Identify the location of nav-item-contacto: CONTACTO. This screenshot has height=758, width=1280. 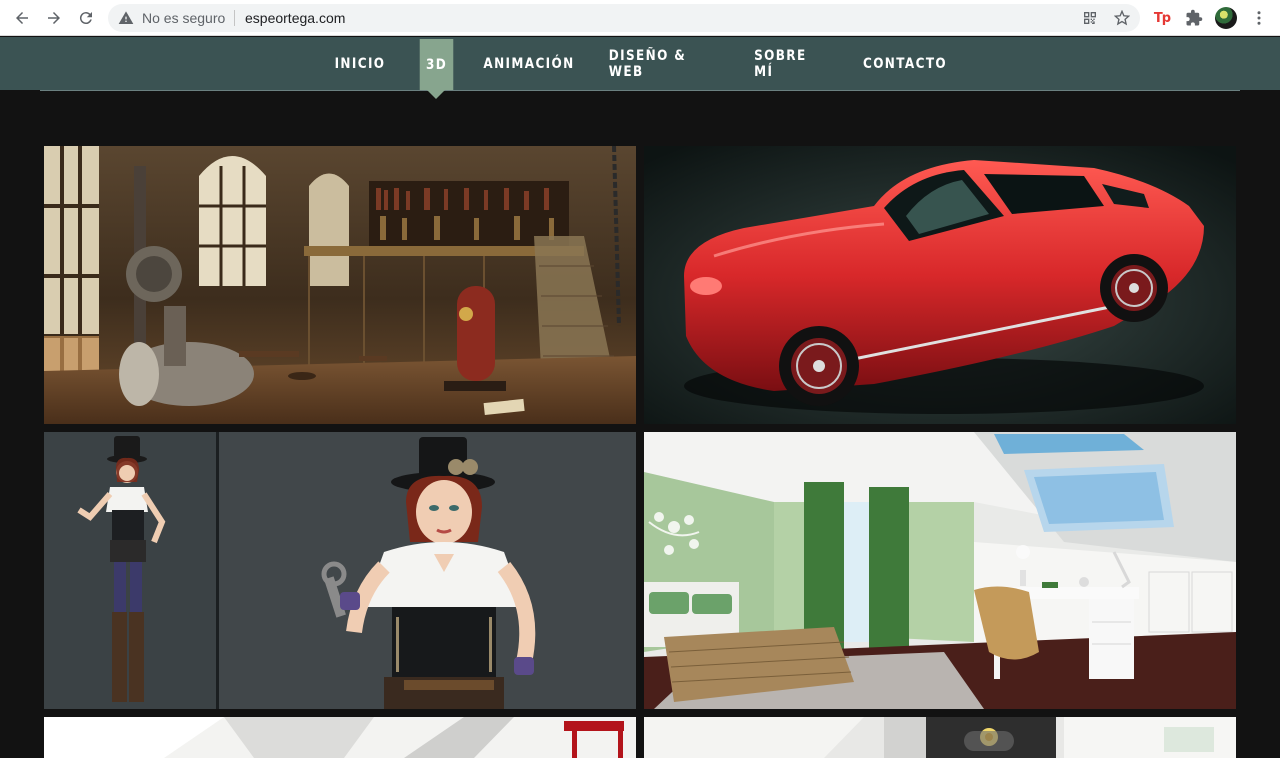
(904, 63).